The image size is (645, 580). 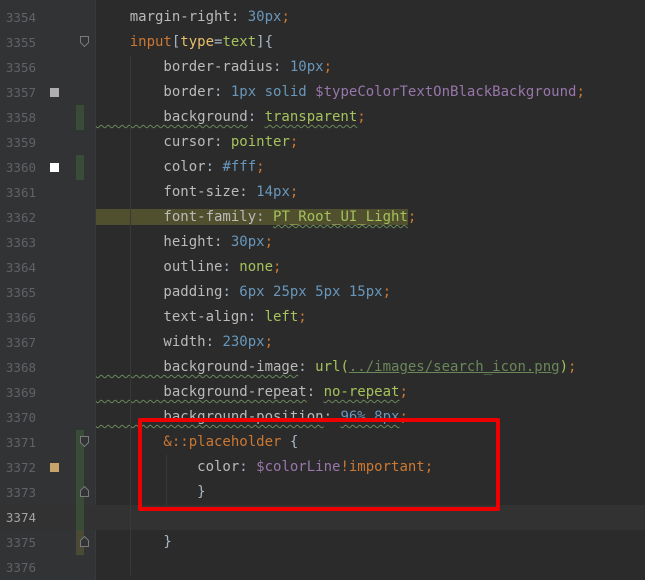 I want to click on code-line: 3375 }, so click(x=322, y=542).